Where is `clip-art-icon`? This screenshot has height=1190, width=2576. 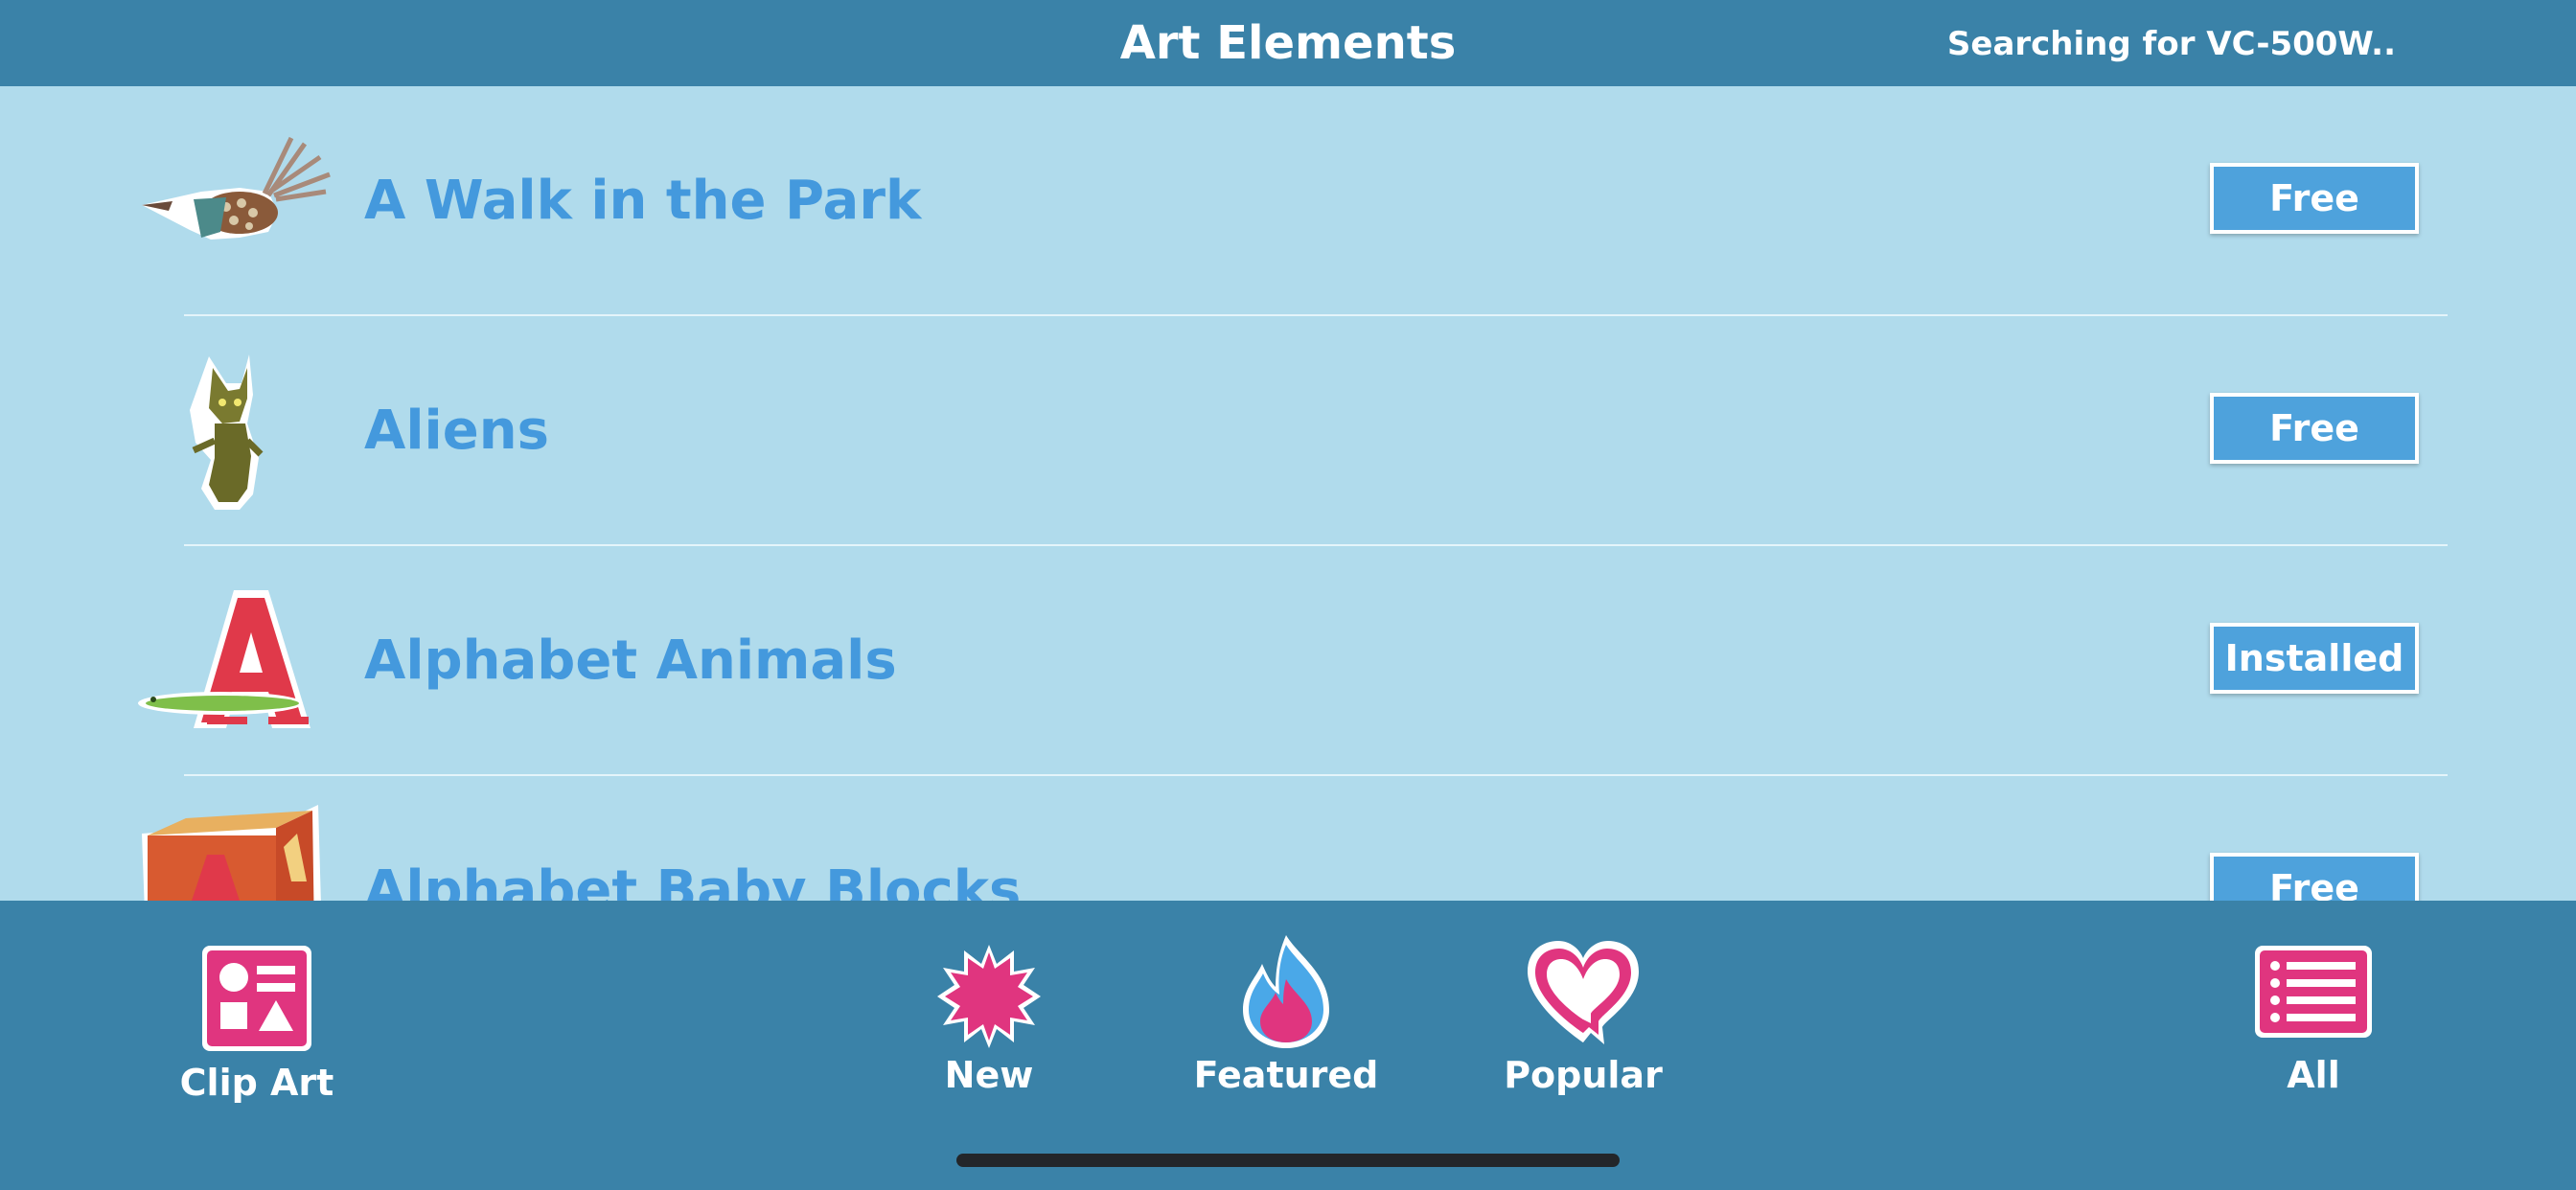
clip-art-icon is located at coordinates (257, 999).